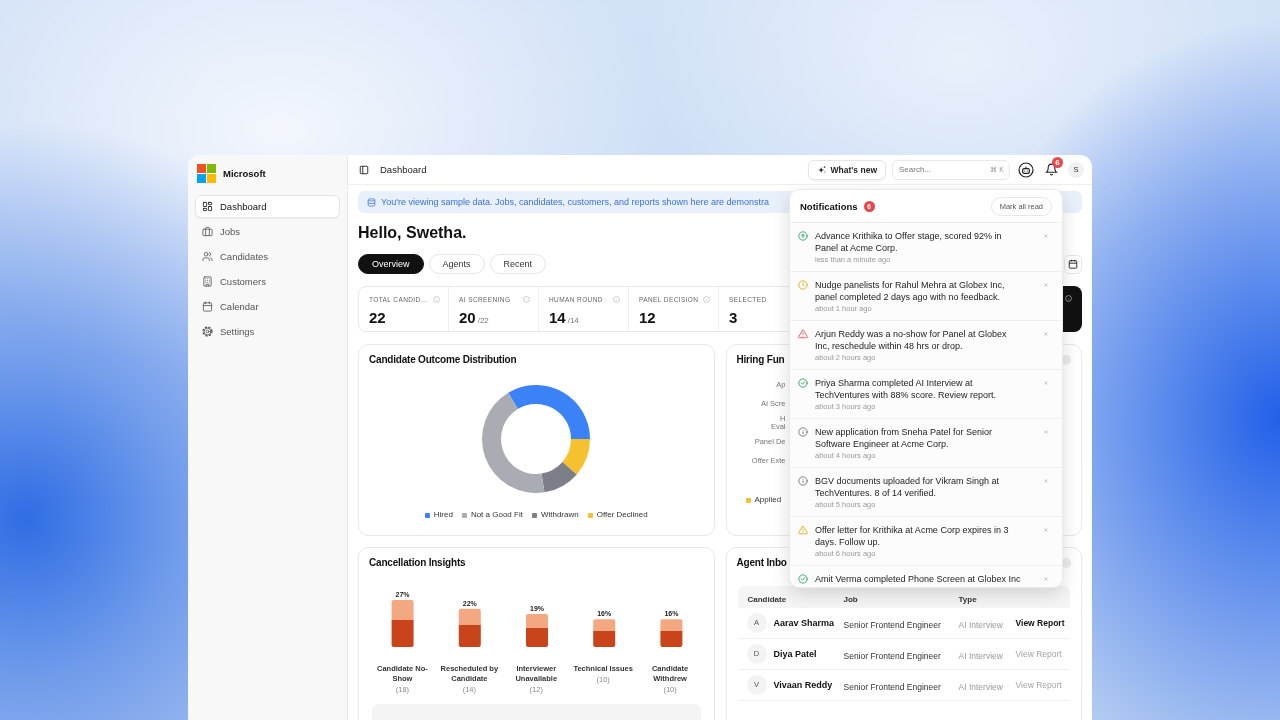 This screenshot has height=720, width=1280. What do you see at coordinates (417, 562) in the screenshot?
I see `card-title: Cancellation Insights` at bounding box center [417, 562].